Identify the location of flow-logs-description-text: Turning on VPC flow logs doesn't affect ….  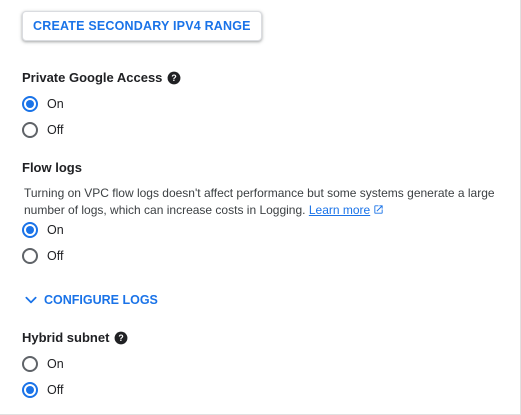
(259, 201).